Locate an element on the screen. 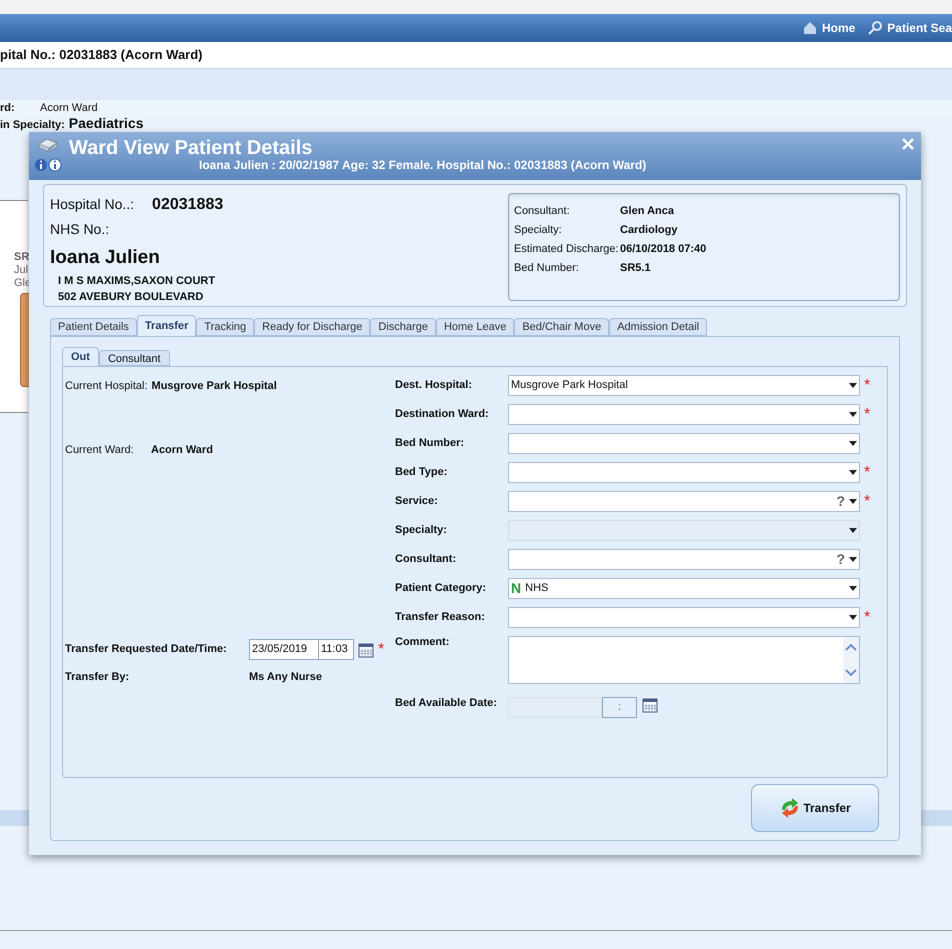  field-label: Transfer Reason: is located at coordinates (440, 617).